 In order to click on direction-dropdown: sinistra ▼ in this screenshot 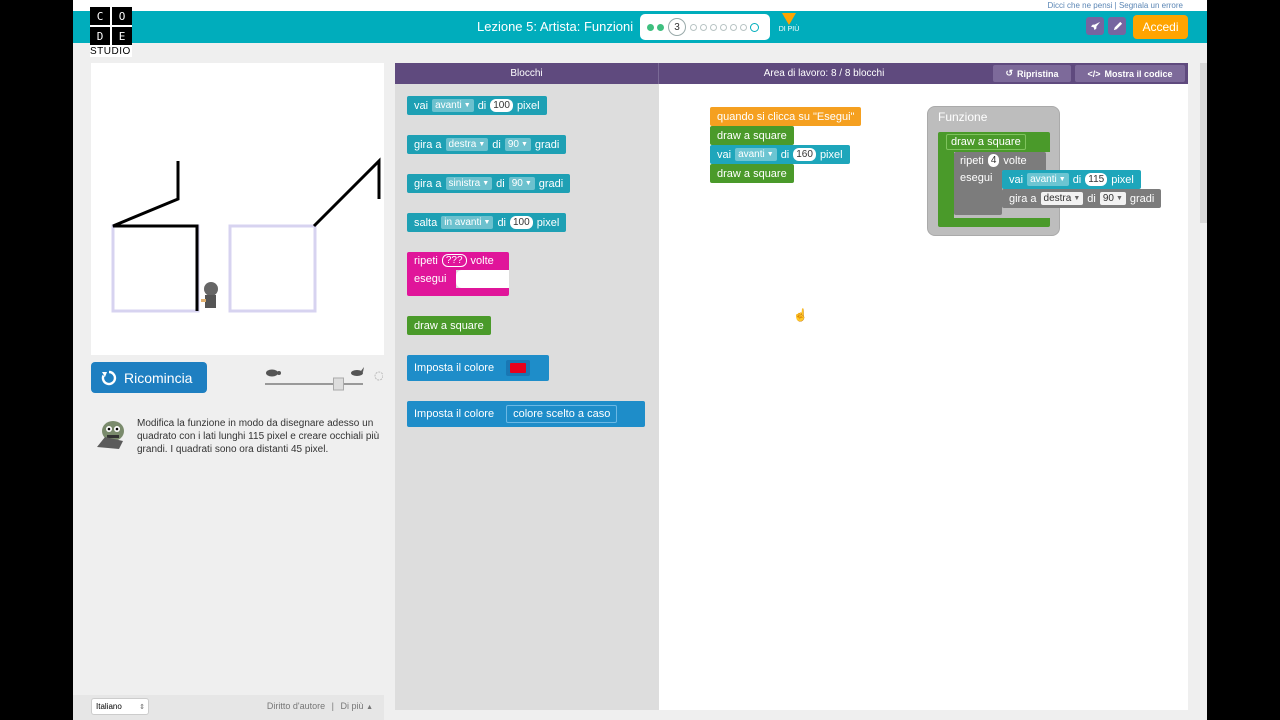, I will do `click(469, 183)`.